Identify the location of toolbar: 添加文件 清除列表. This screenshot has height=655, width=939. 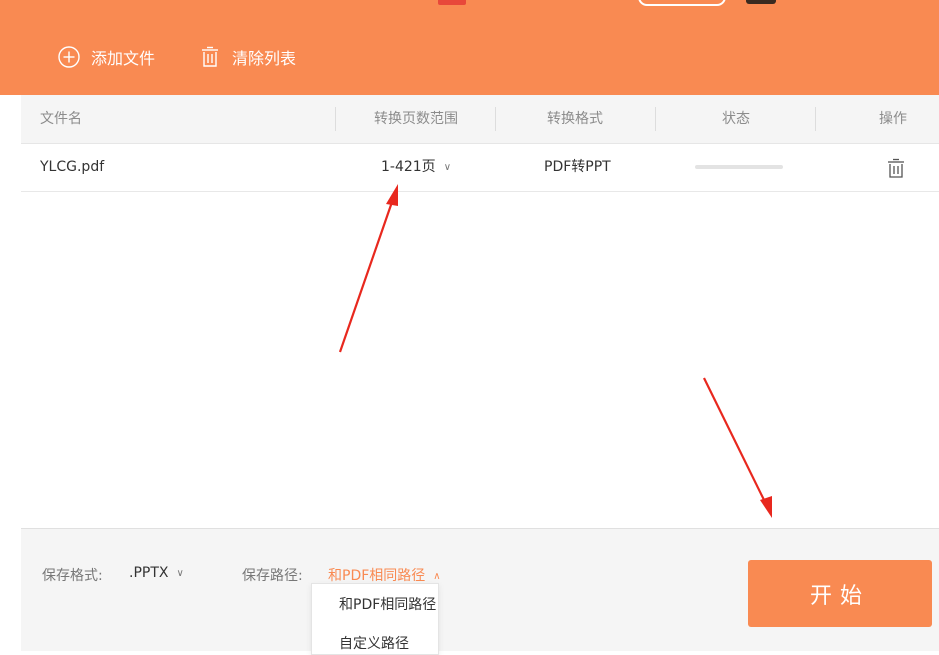
(469, 47).